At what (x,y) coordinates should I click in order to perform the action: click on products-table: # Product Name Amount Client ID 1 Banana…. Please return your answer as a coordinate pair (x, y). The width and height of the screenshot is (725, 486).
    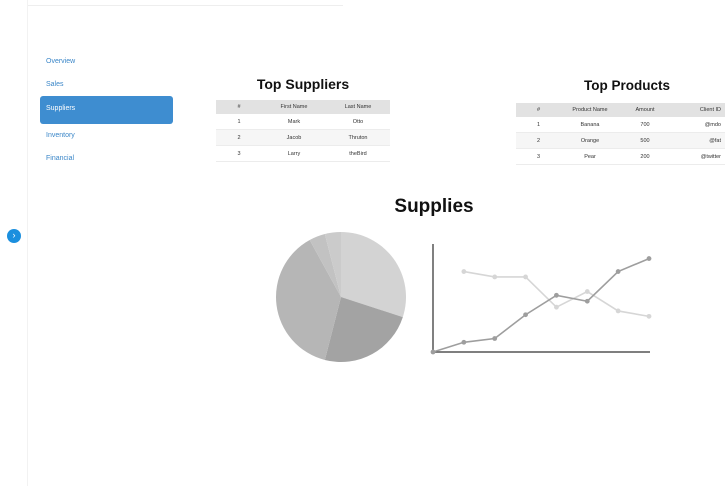
    Looking at the image, I should click on (620, 134).